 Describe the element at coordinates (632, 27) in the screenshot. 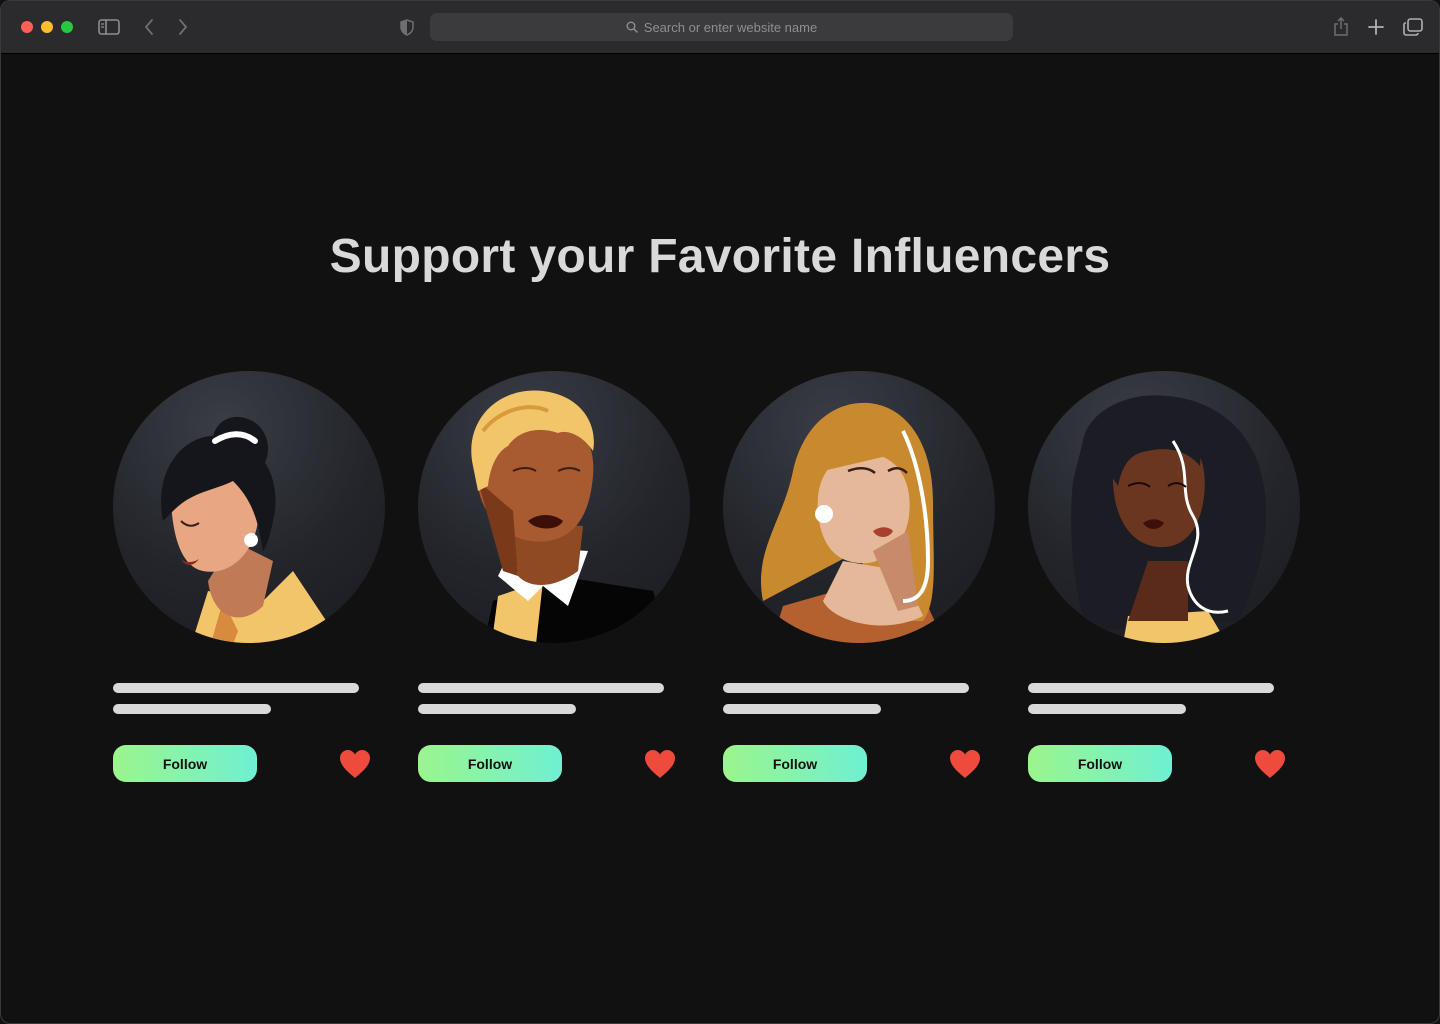

I see `search-icon` at that location.